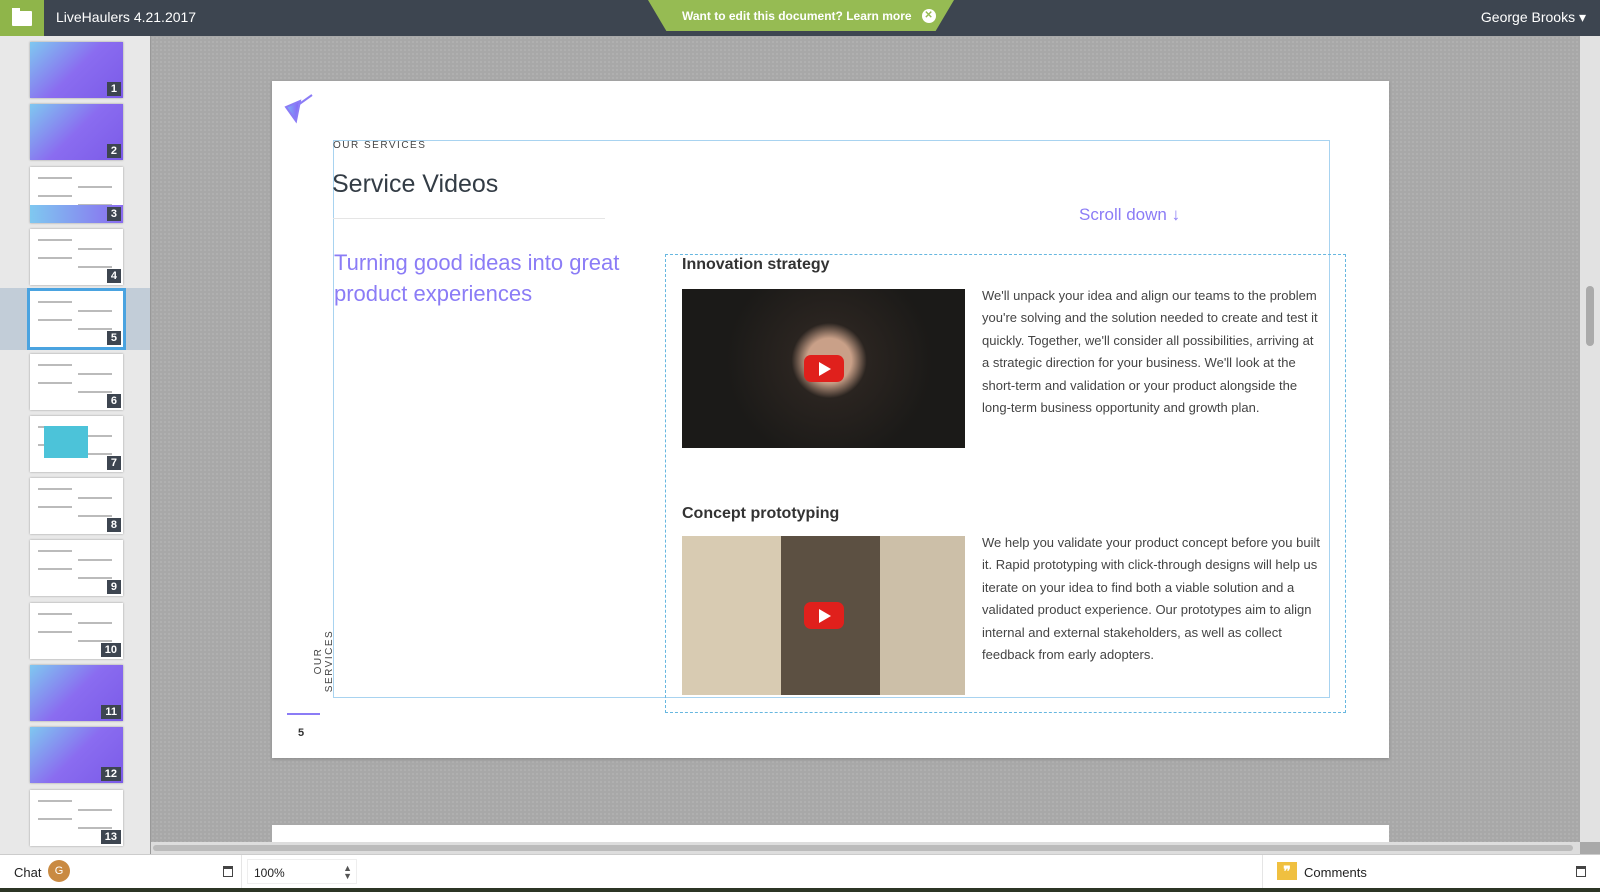  I want to click on slide-thumbnail-8: 8, so click(75, 506).